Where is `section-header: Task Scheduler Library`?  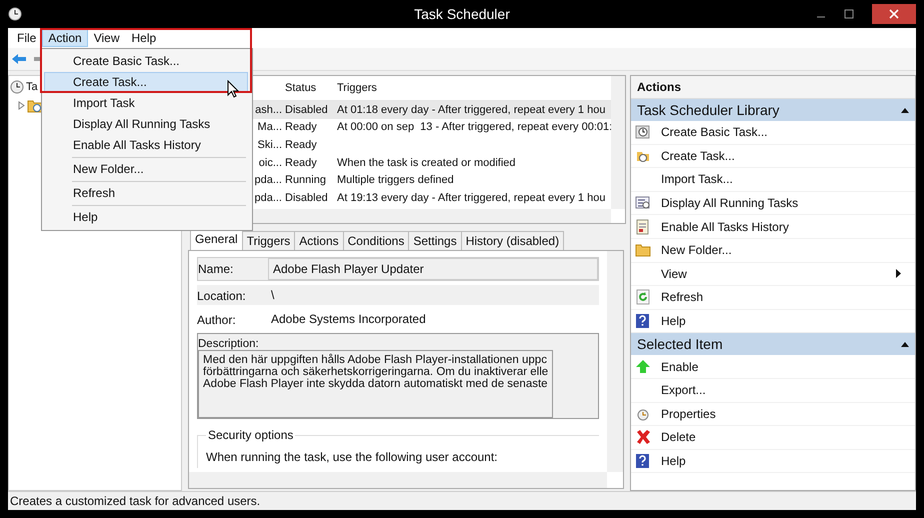 section-header: Task Scheduler Library is located at coordinates (773, 110).